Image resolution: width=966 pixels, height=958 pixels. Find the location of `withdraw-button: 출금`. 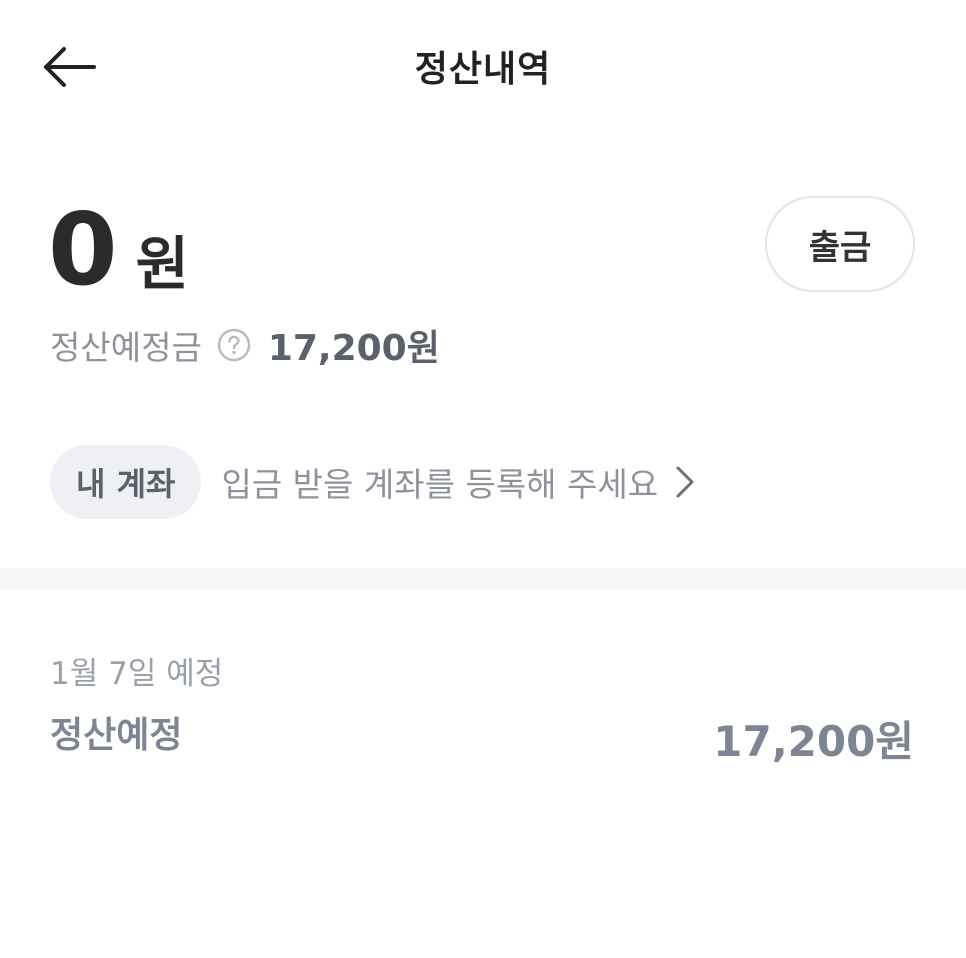

withdraw-button: 출금 is located at coordinates (840, 244).